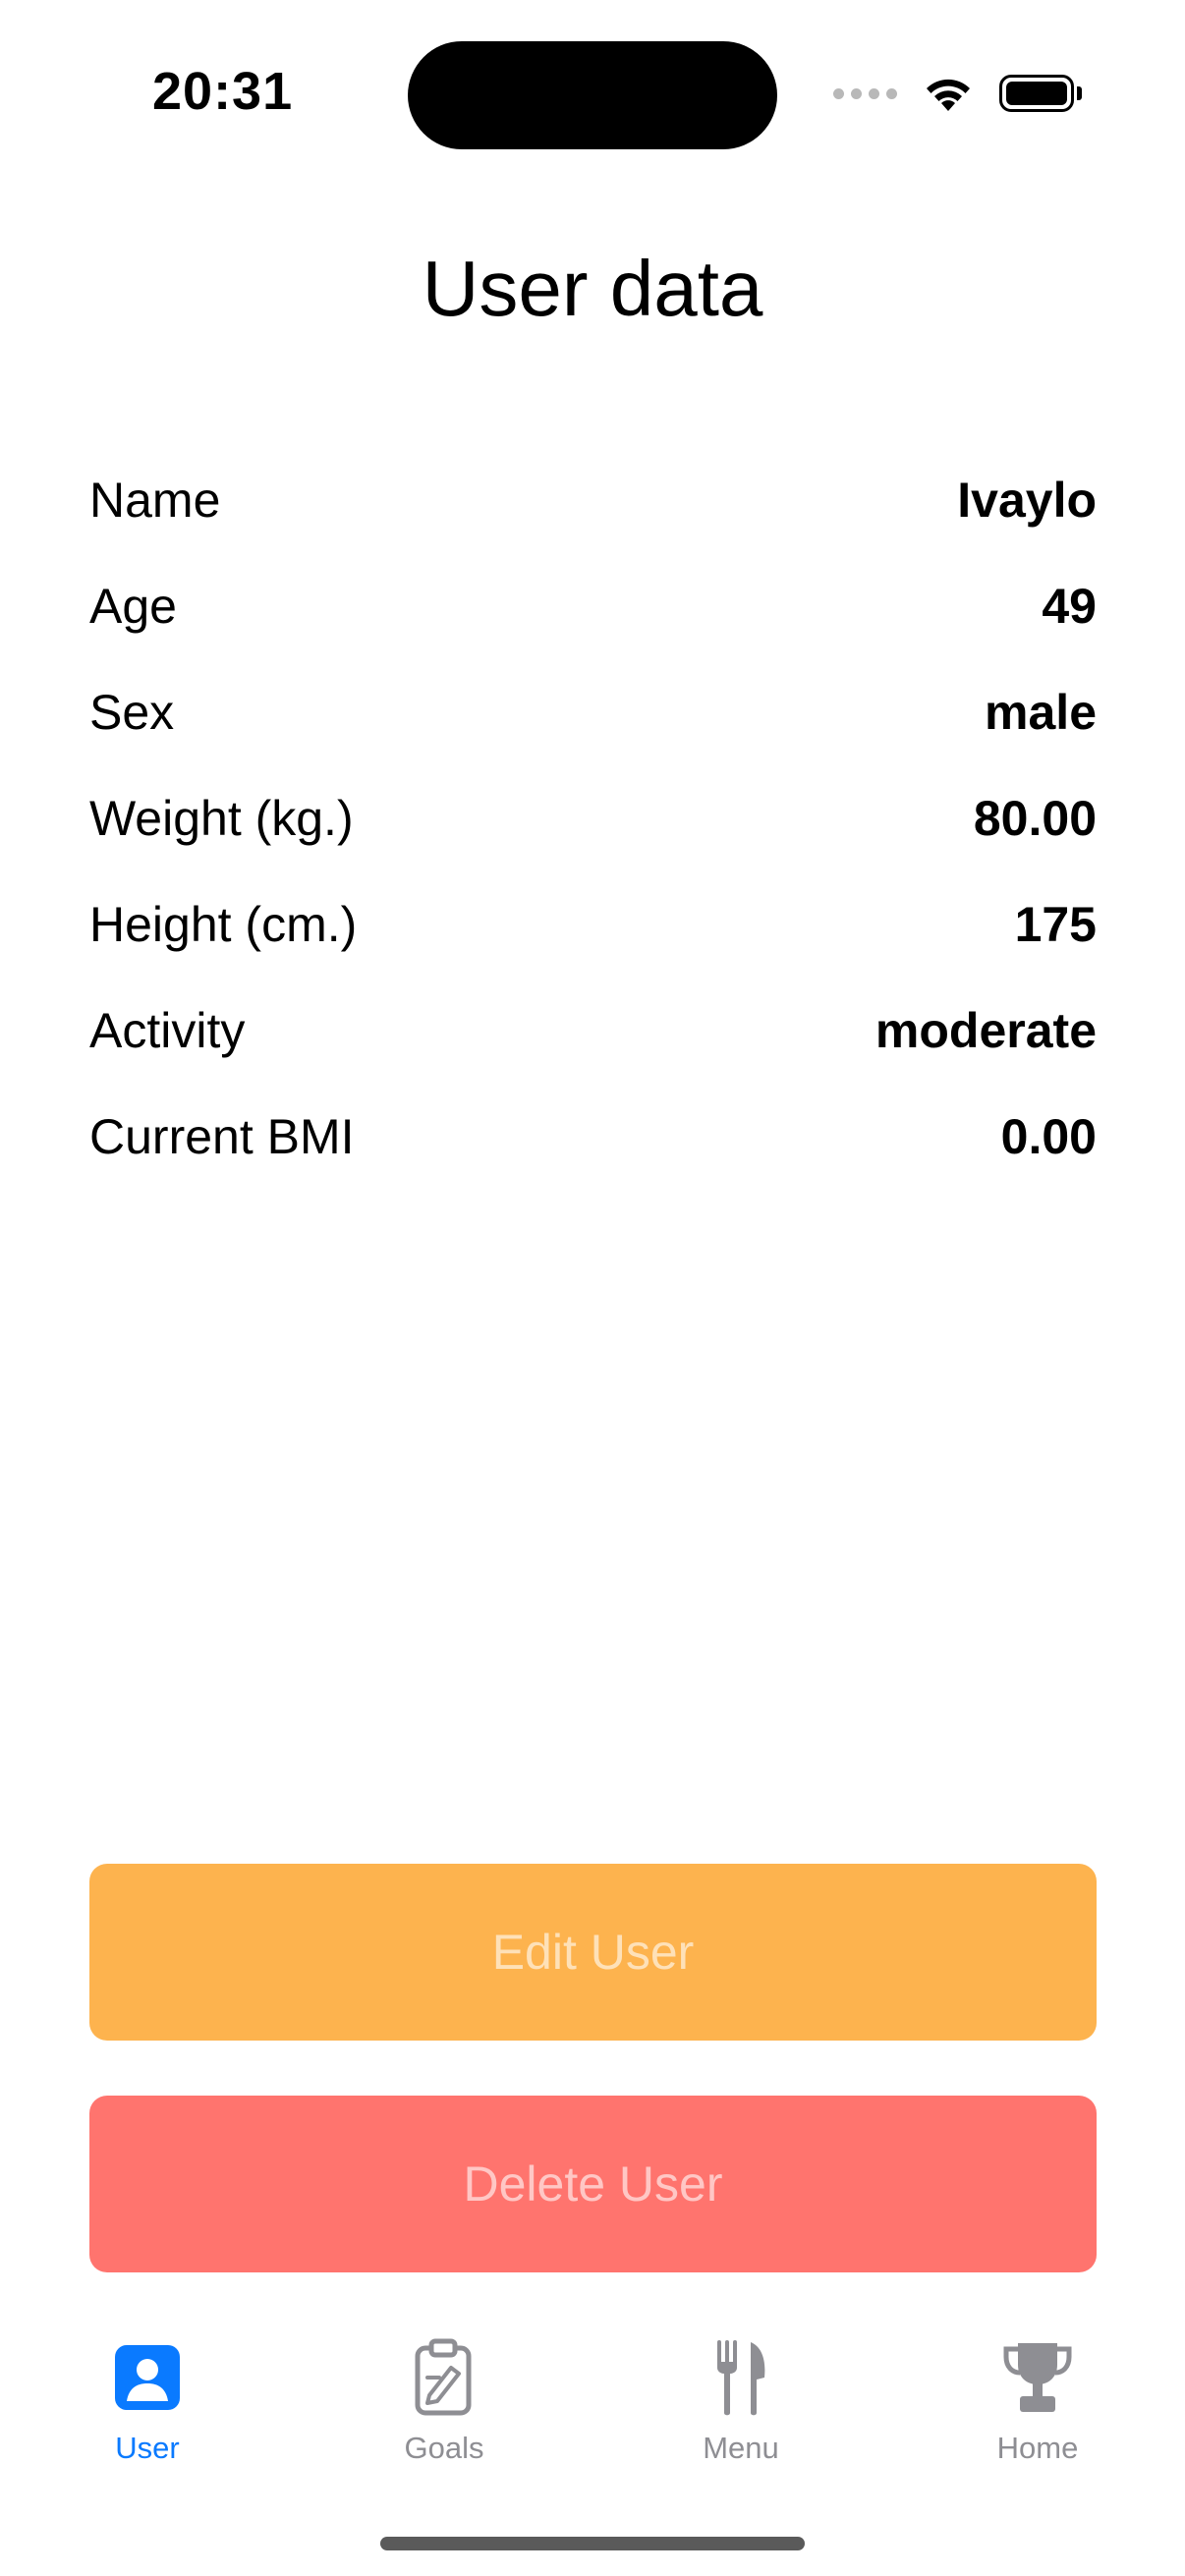 This screenshot has width=1185, height=2576. I want to click on dynamic-island, so click(592, 95).